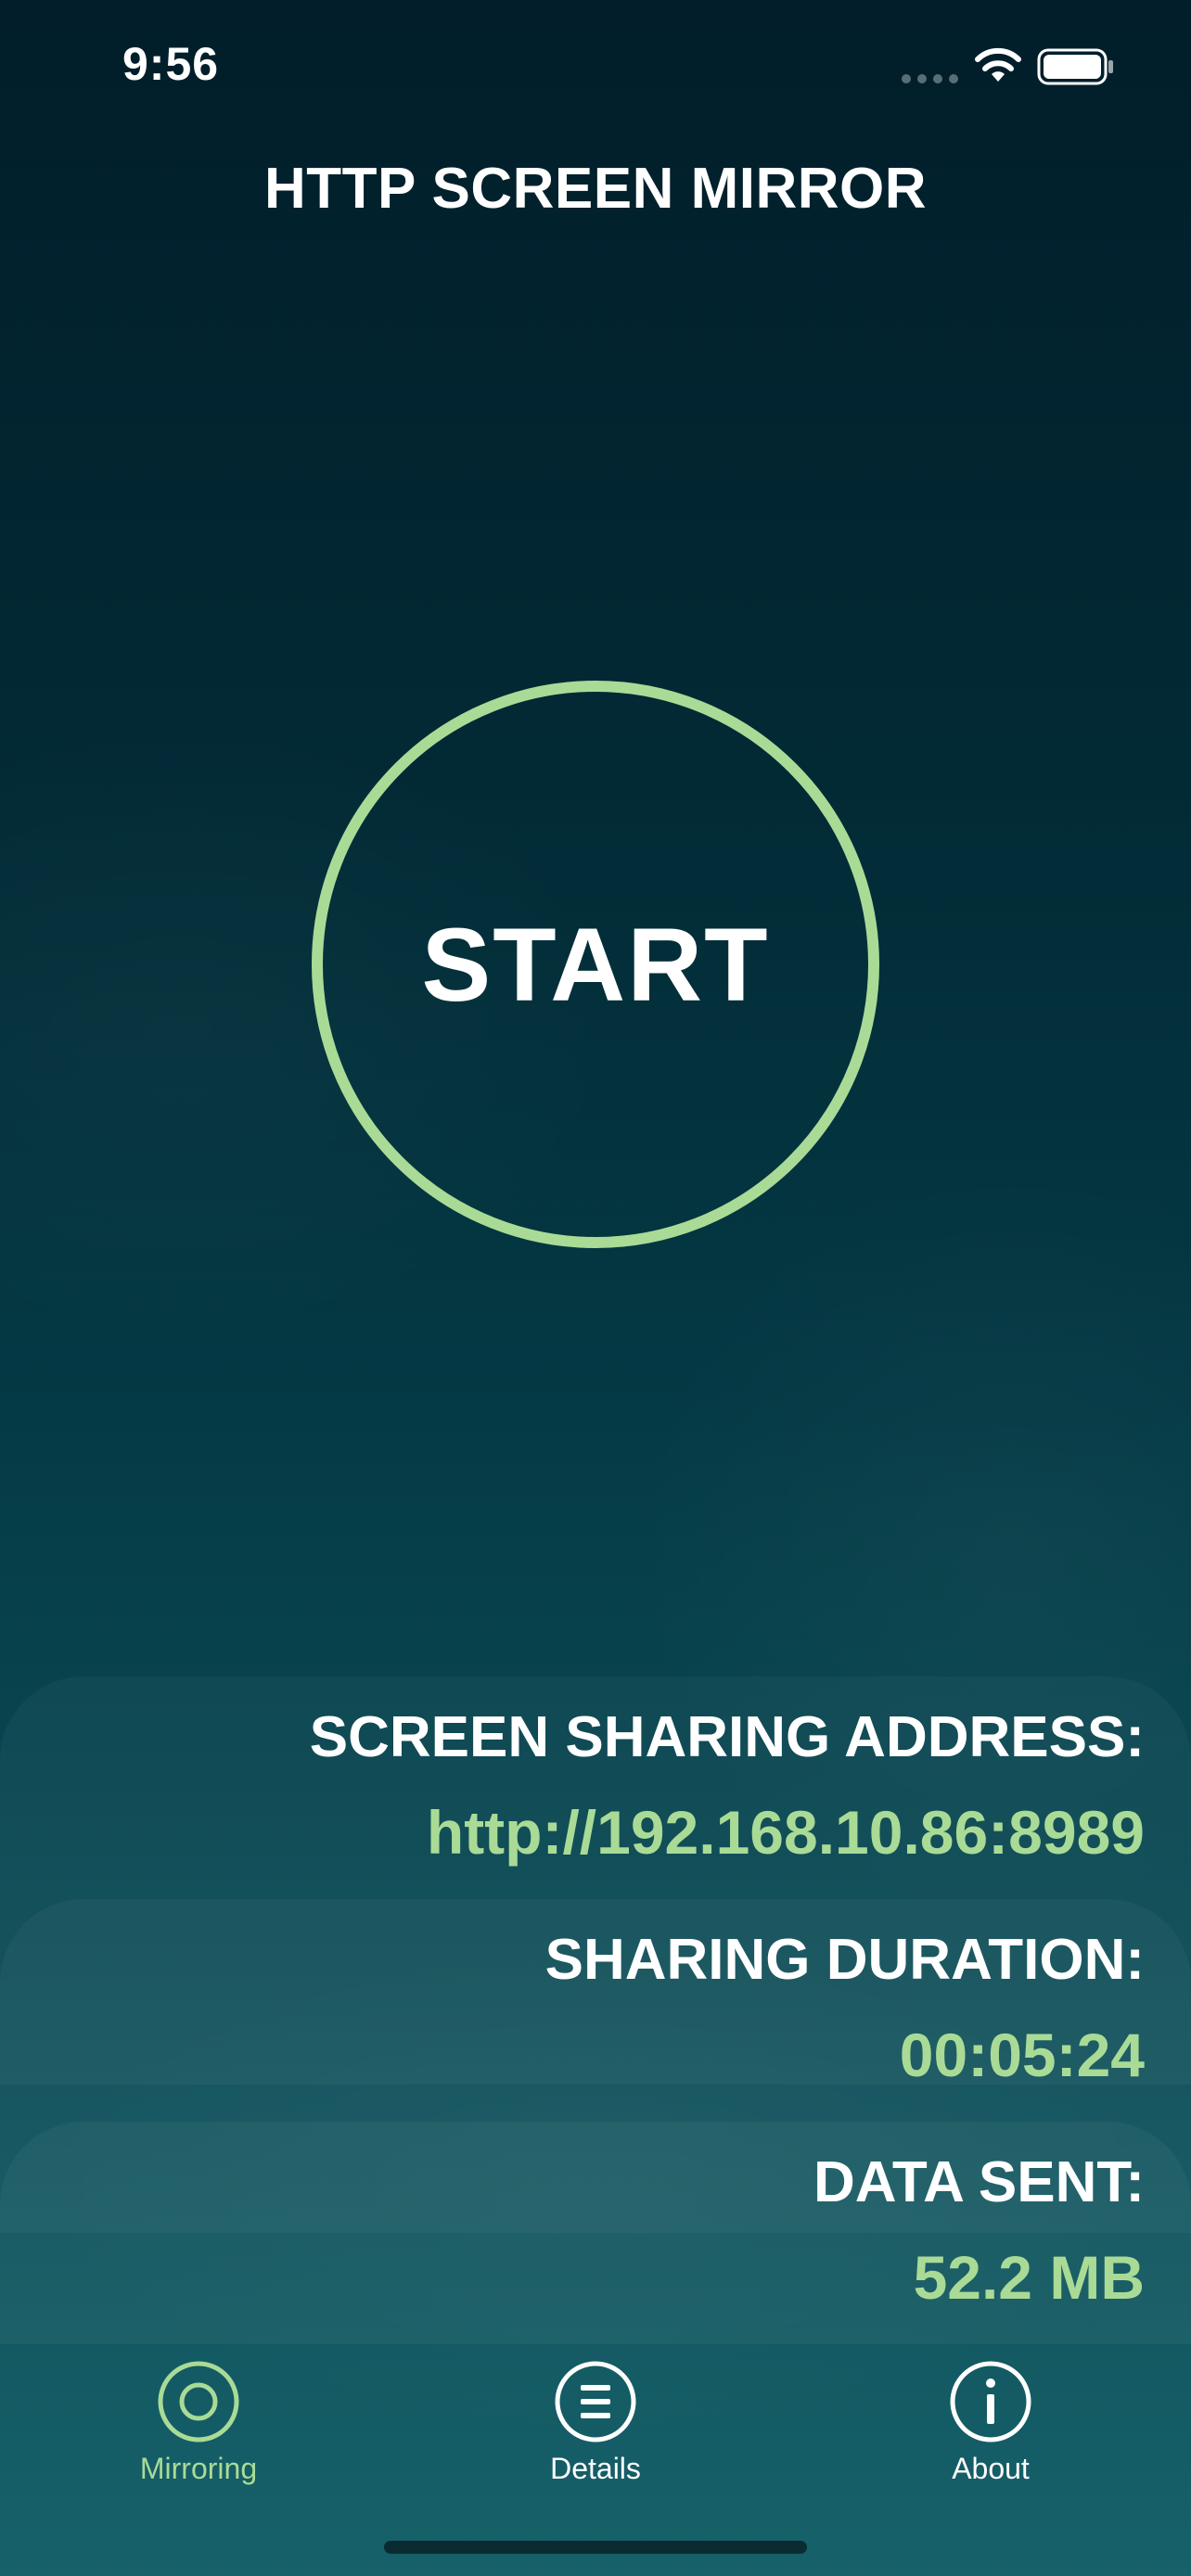  I want to click on info-icon, so click(990, 2401).